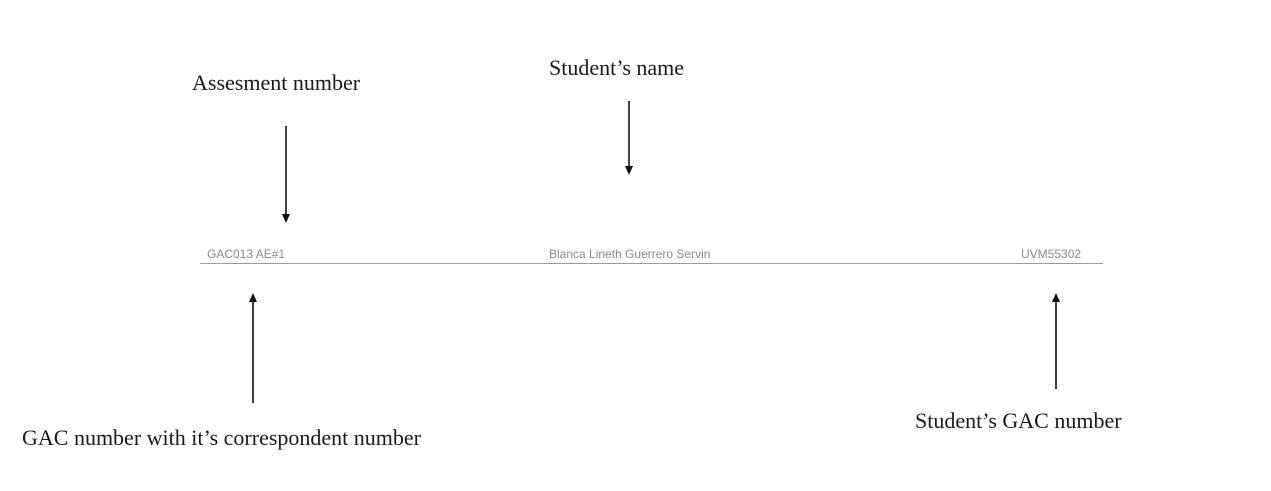  What do you see at coordinates (253, 348) in the screenshot?
I see `gac-number-up-arrow` at bounding box center [253, 348].